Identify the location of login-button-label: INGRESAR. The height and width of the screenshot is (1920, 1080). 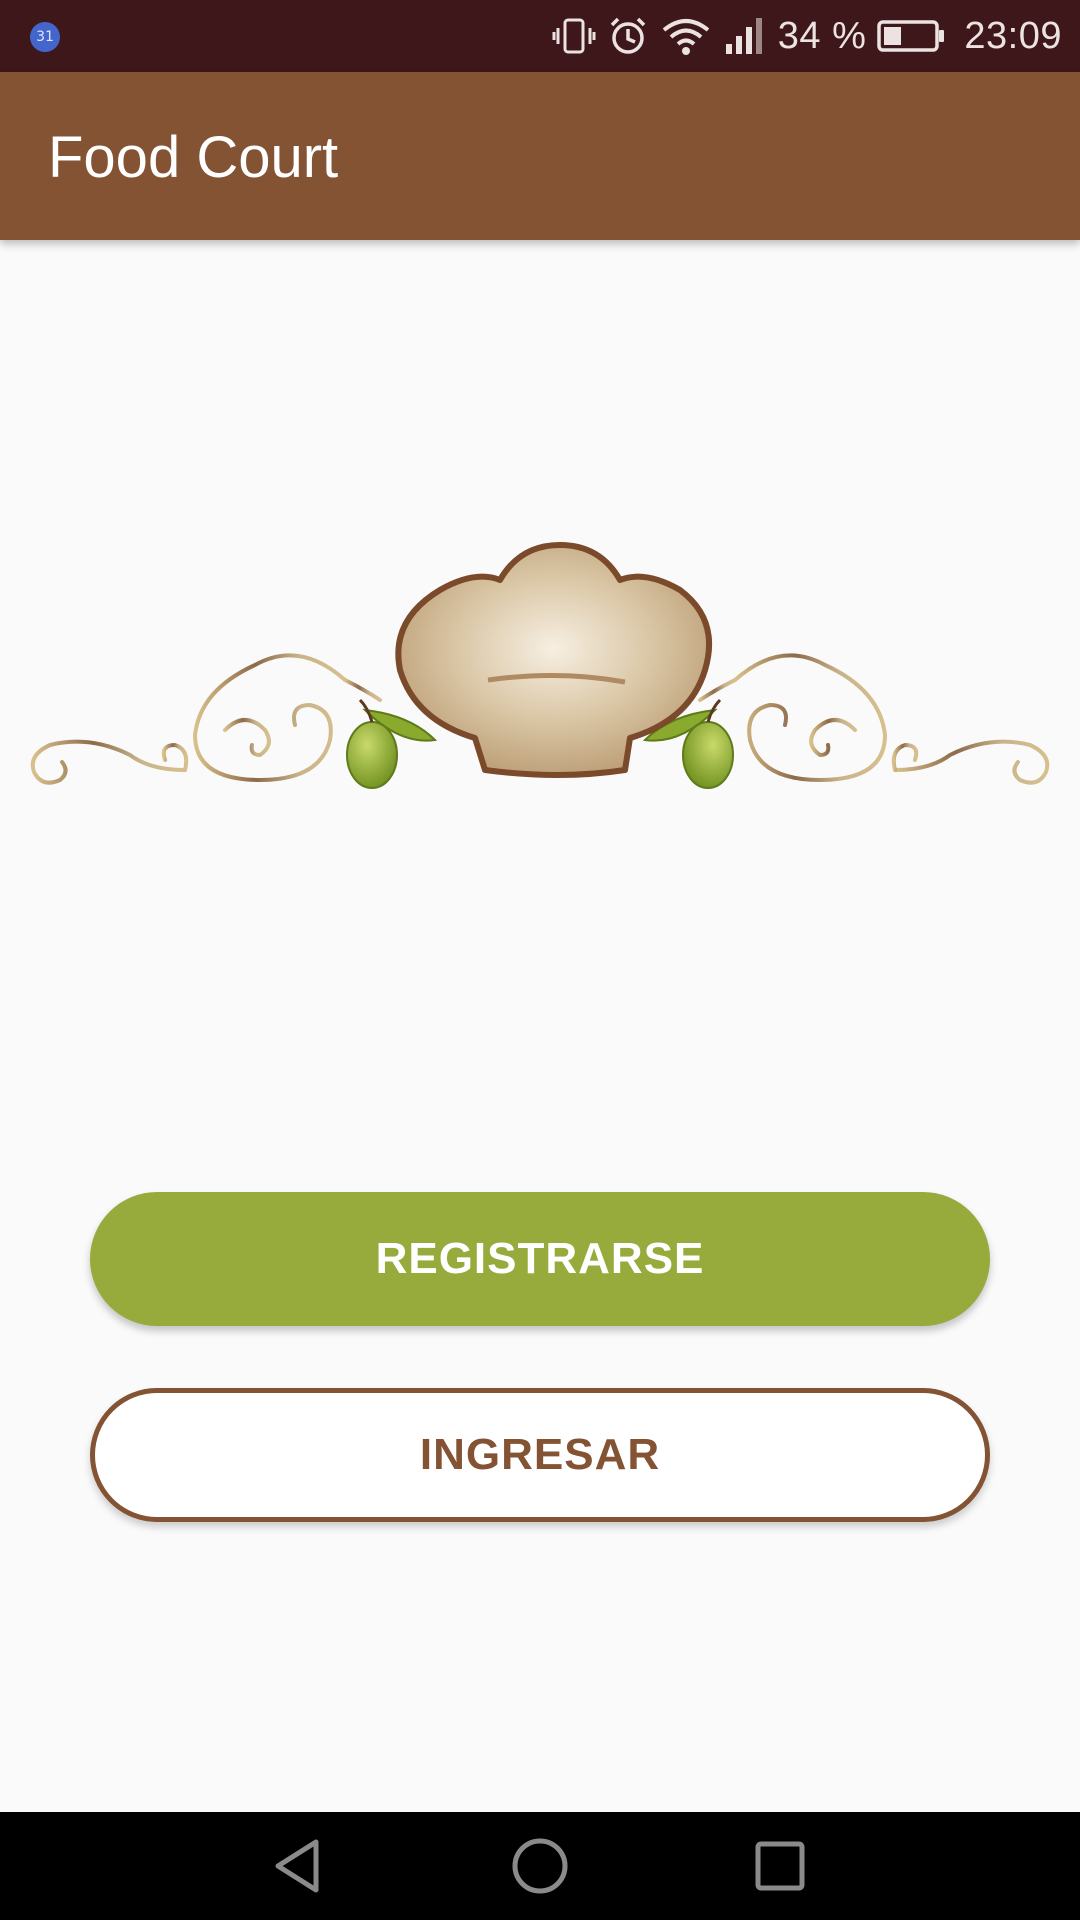
(540, 1454).